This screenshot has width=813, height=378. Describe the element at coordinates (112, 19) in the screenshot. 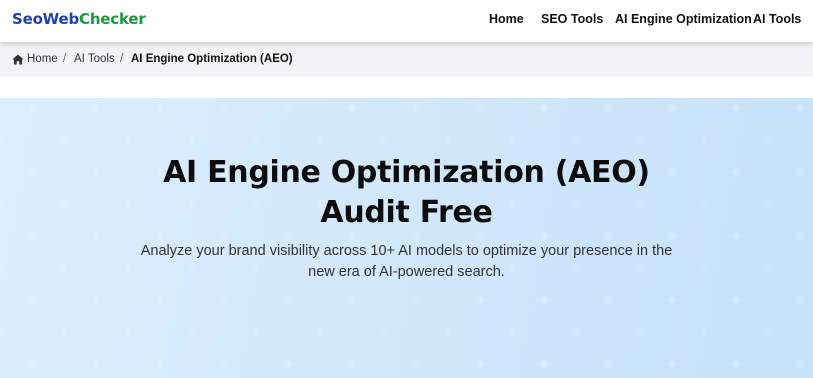

I see `logo-text-checker: Checker` at that location.